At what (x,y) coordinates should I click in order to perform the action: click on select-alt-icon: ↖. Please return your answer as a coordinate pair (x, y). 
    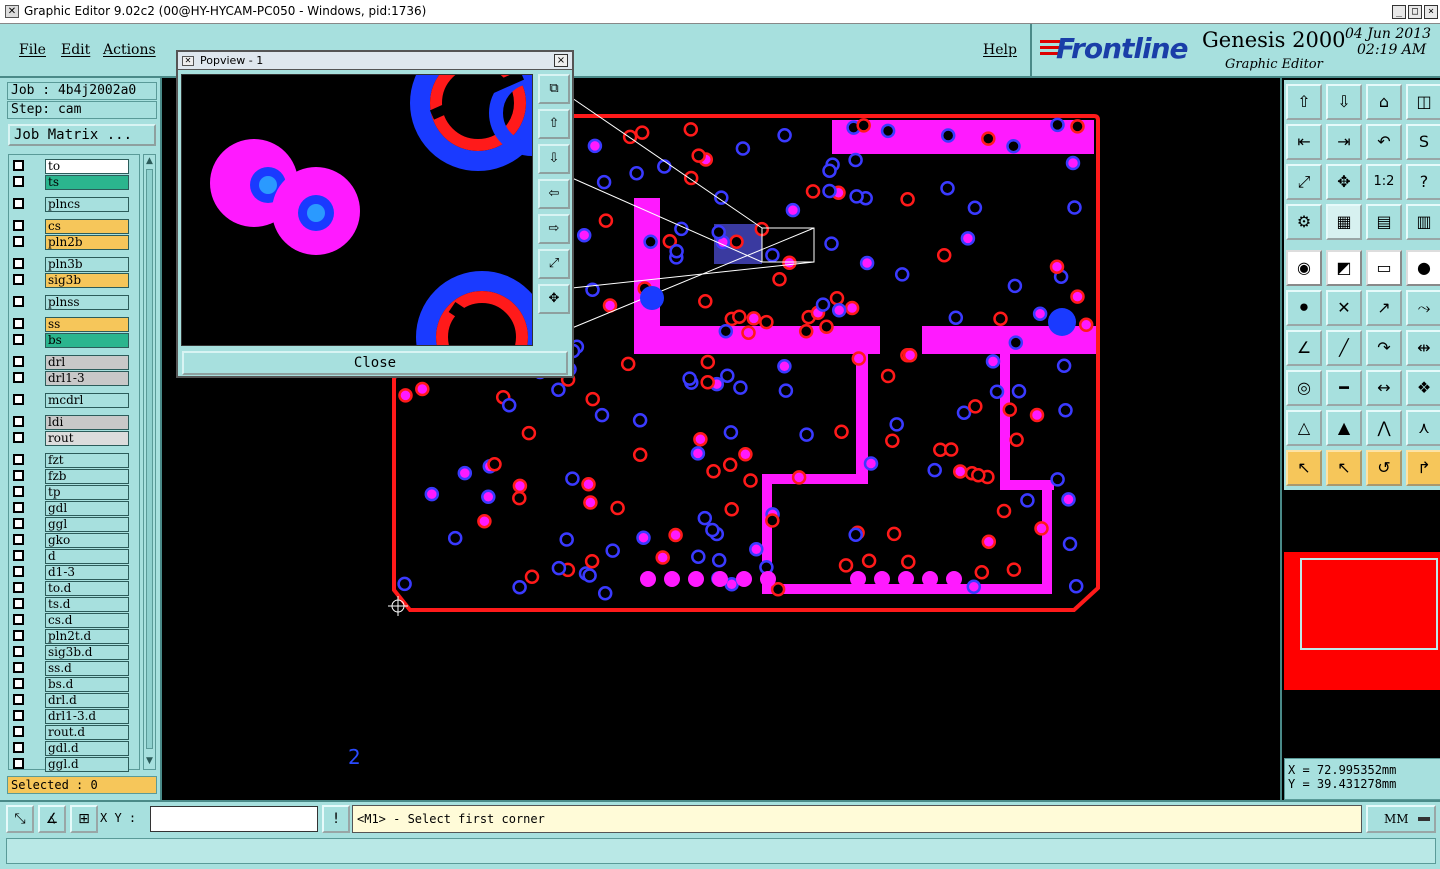
    Looking at the image, I should click on (1344, 468).